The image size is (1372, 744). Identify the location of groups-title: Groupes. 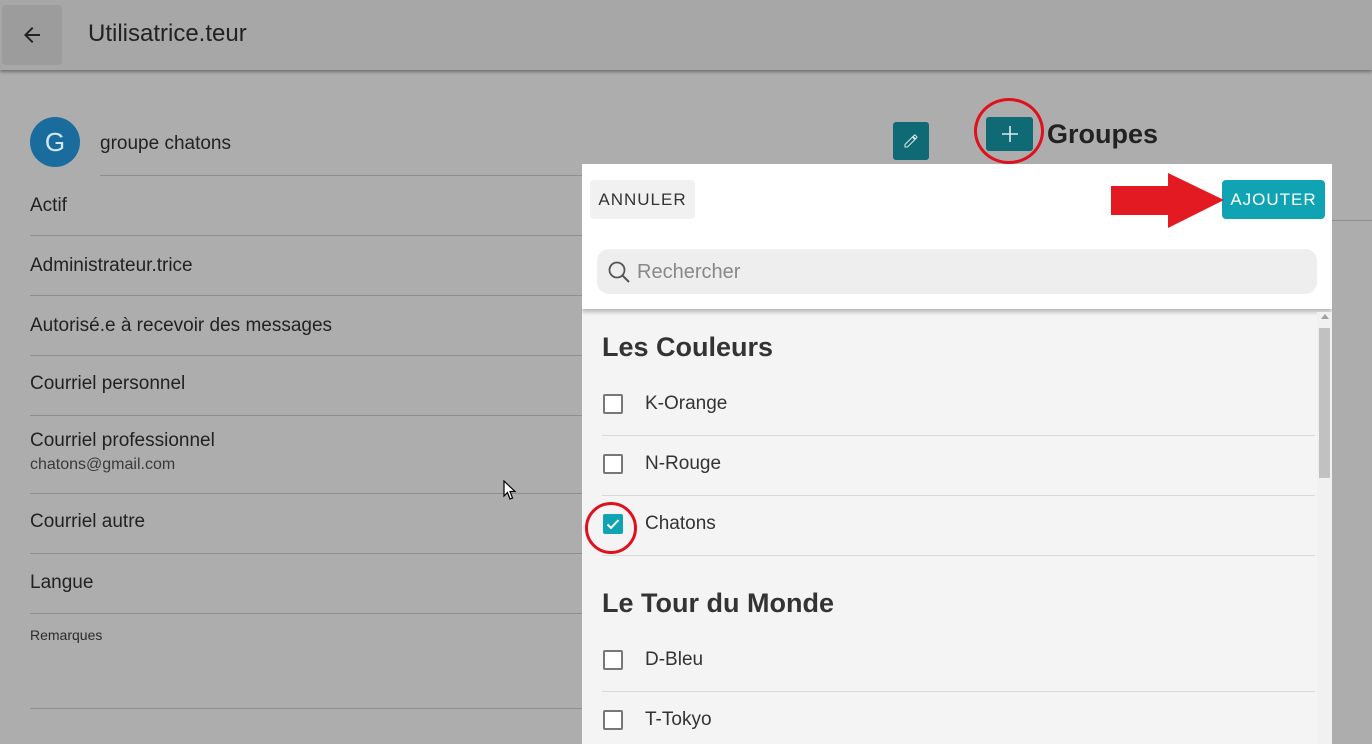
(1103, 134).